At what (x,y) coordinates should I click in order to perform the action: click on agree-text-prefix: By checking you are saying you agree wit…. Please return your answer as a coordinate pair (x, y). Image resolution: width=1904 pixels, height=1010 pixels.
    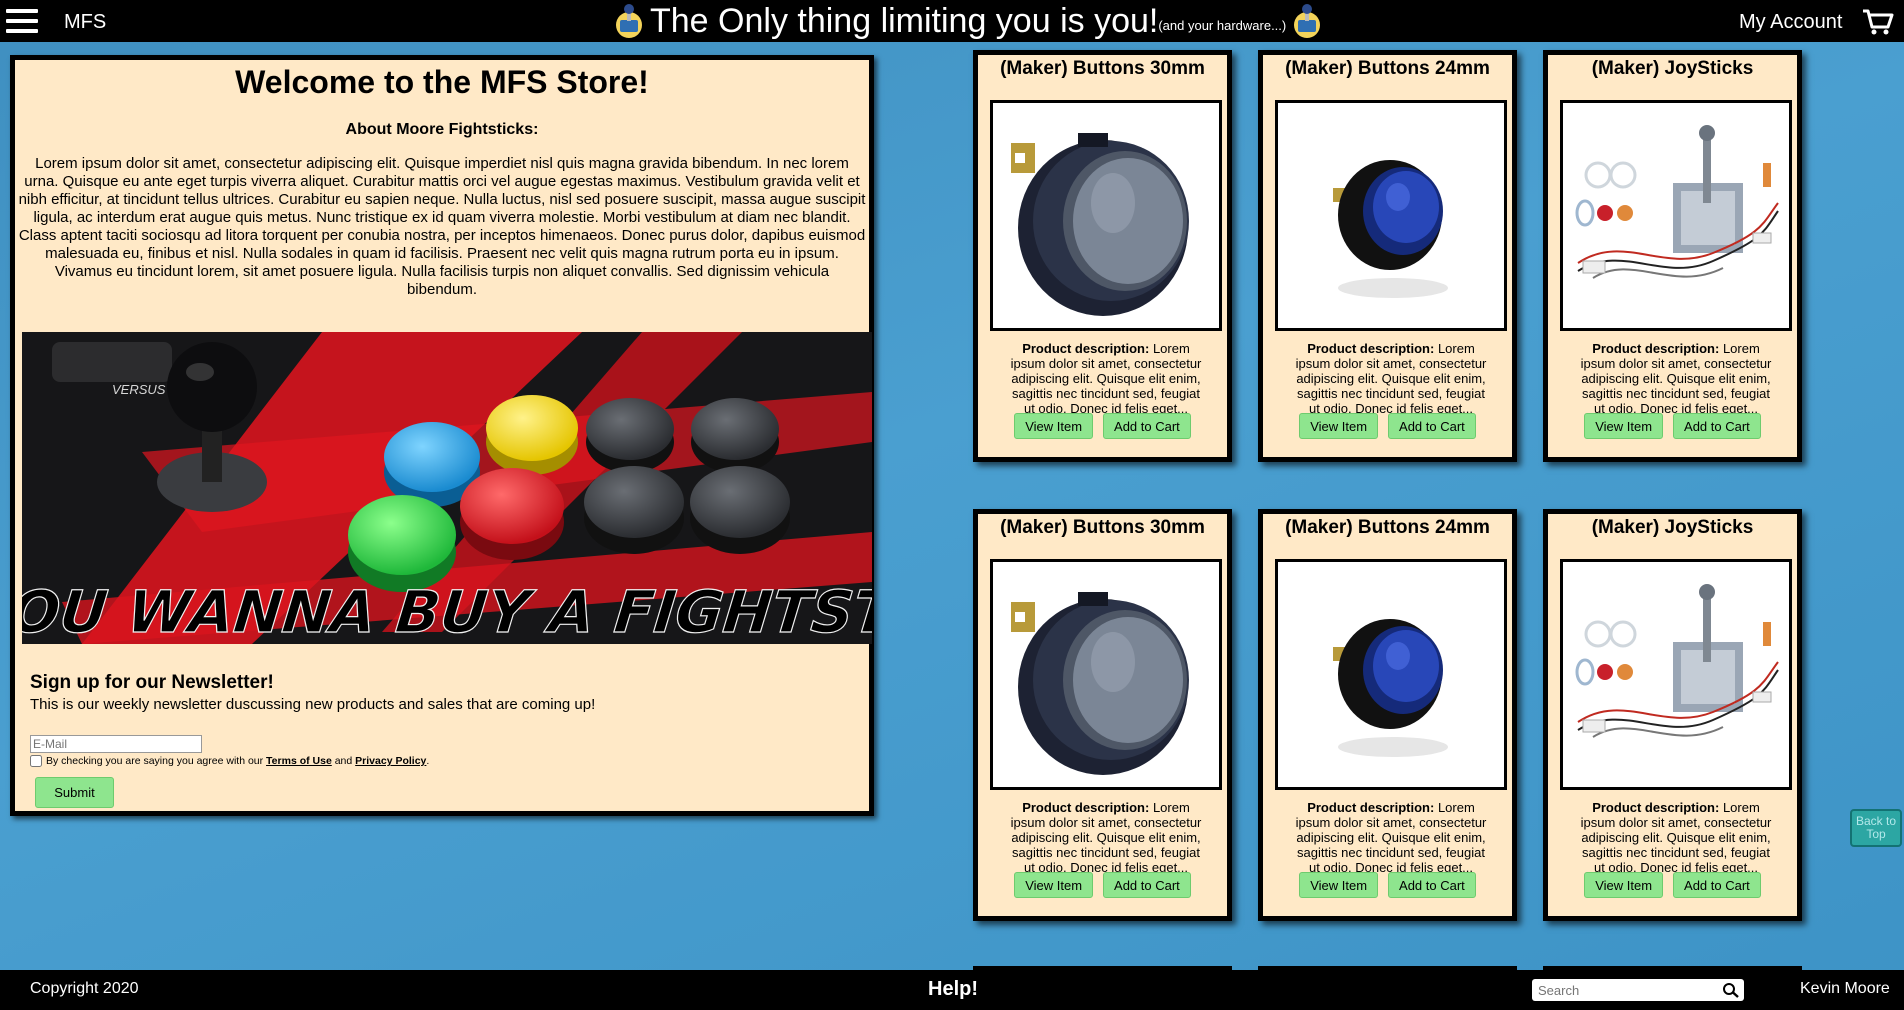
    Looking at the image, I should click on (155, 761).